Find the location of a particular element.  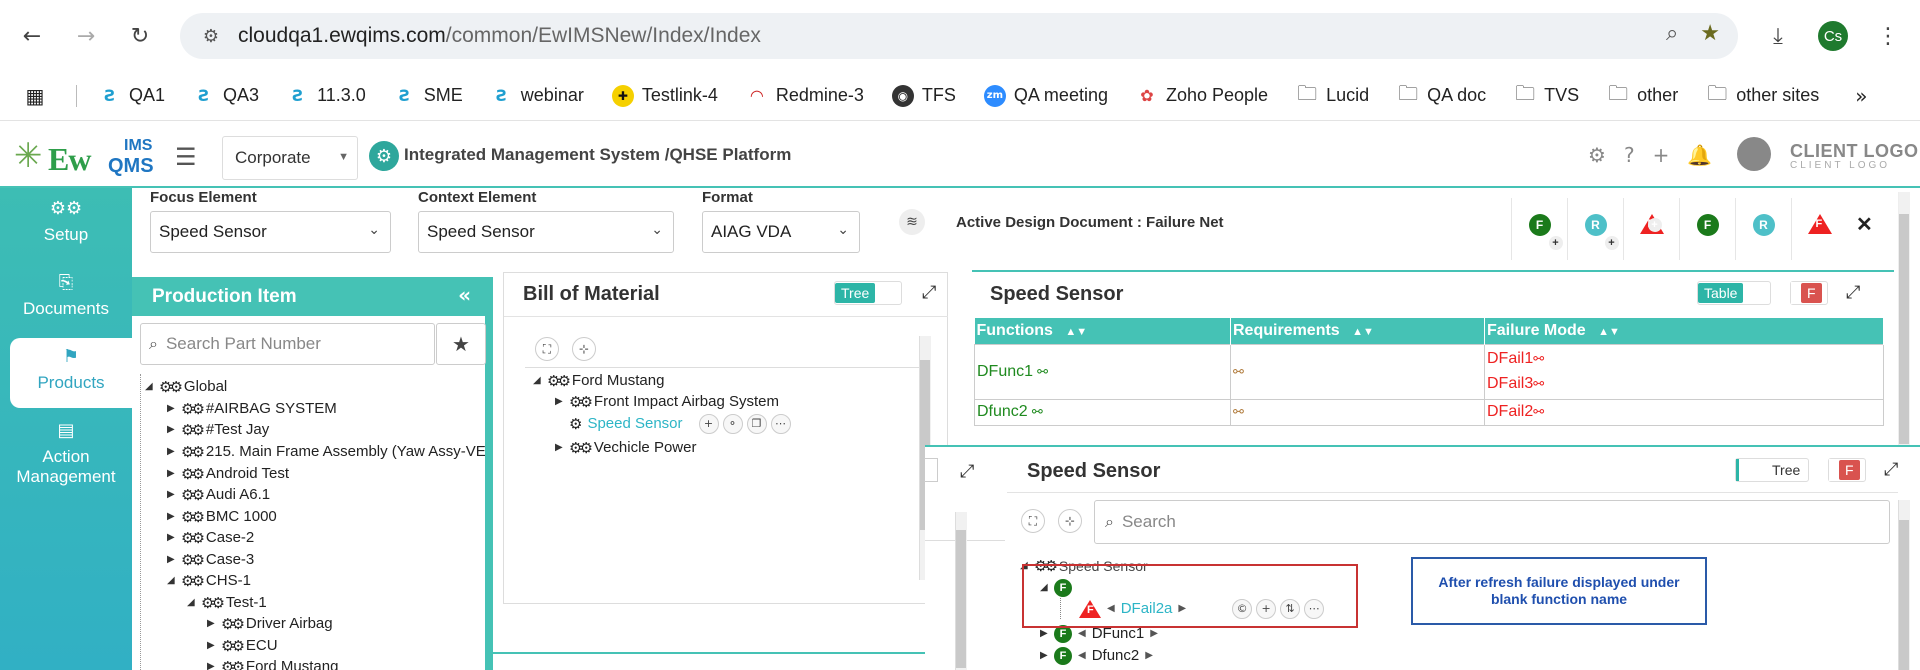

bookmark-testlink: ✚ Testlink-4 is located at coordinates (664, 95).